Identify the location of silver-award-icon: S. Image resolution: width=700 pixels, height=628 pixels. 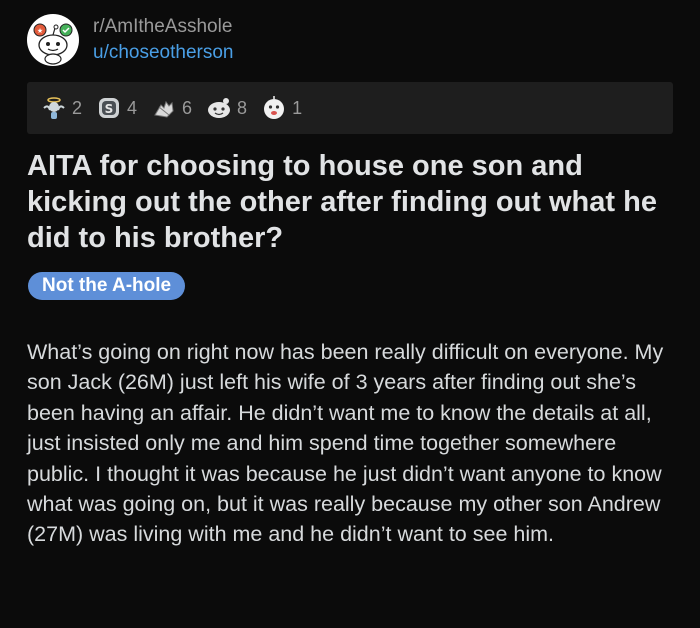
(109, 108).